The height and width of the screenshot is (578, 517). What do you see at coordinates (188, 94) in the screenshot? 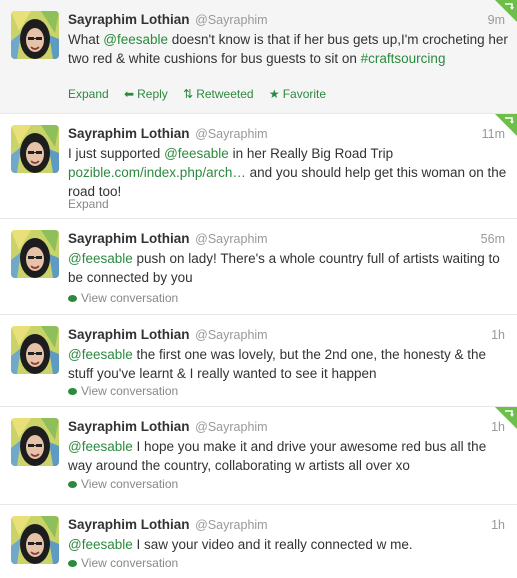
I see `retweet-icon: ⇅` at bounding box center [188, 94].